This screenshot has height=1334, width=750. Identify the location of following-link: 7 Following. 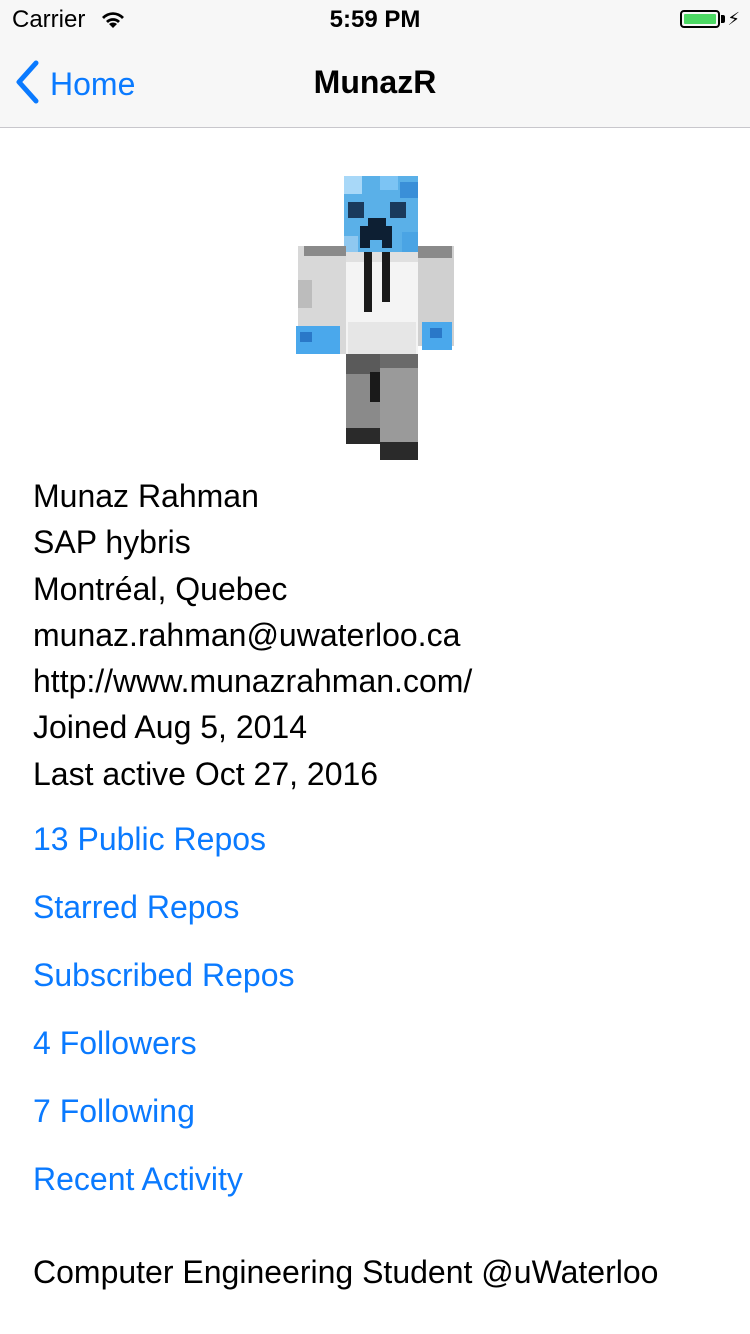
(163, 1111).